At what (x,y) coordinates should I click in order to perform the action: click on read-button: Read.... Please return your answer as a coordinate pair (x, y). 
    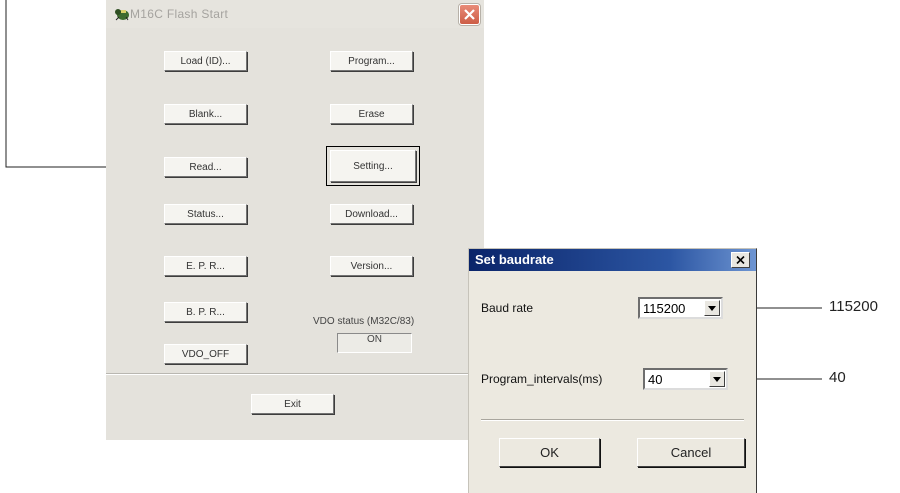
    Looking at the image, I should click on (205, 167).